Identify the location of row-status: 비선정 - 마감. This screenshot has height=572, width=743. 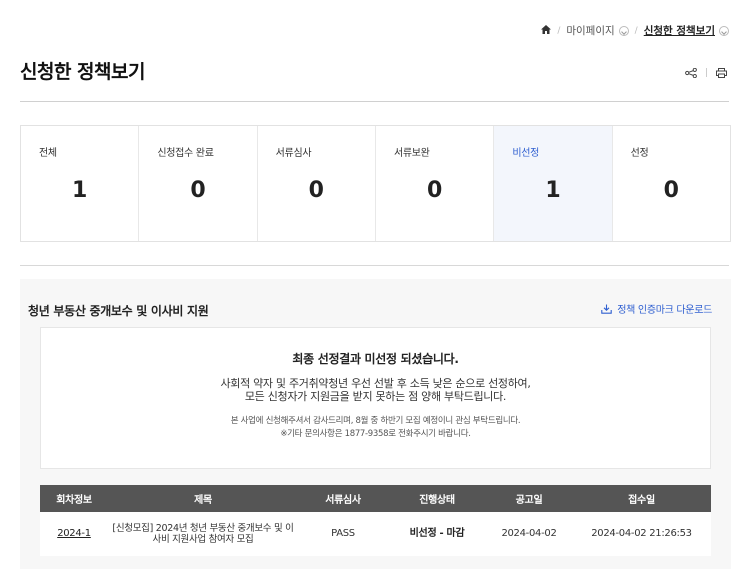
(437, 534).